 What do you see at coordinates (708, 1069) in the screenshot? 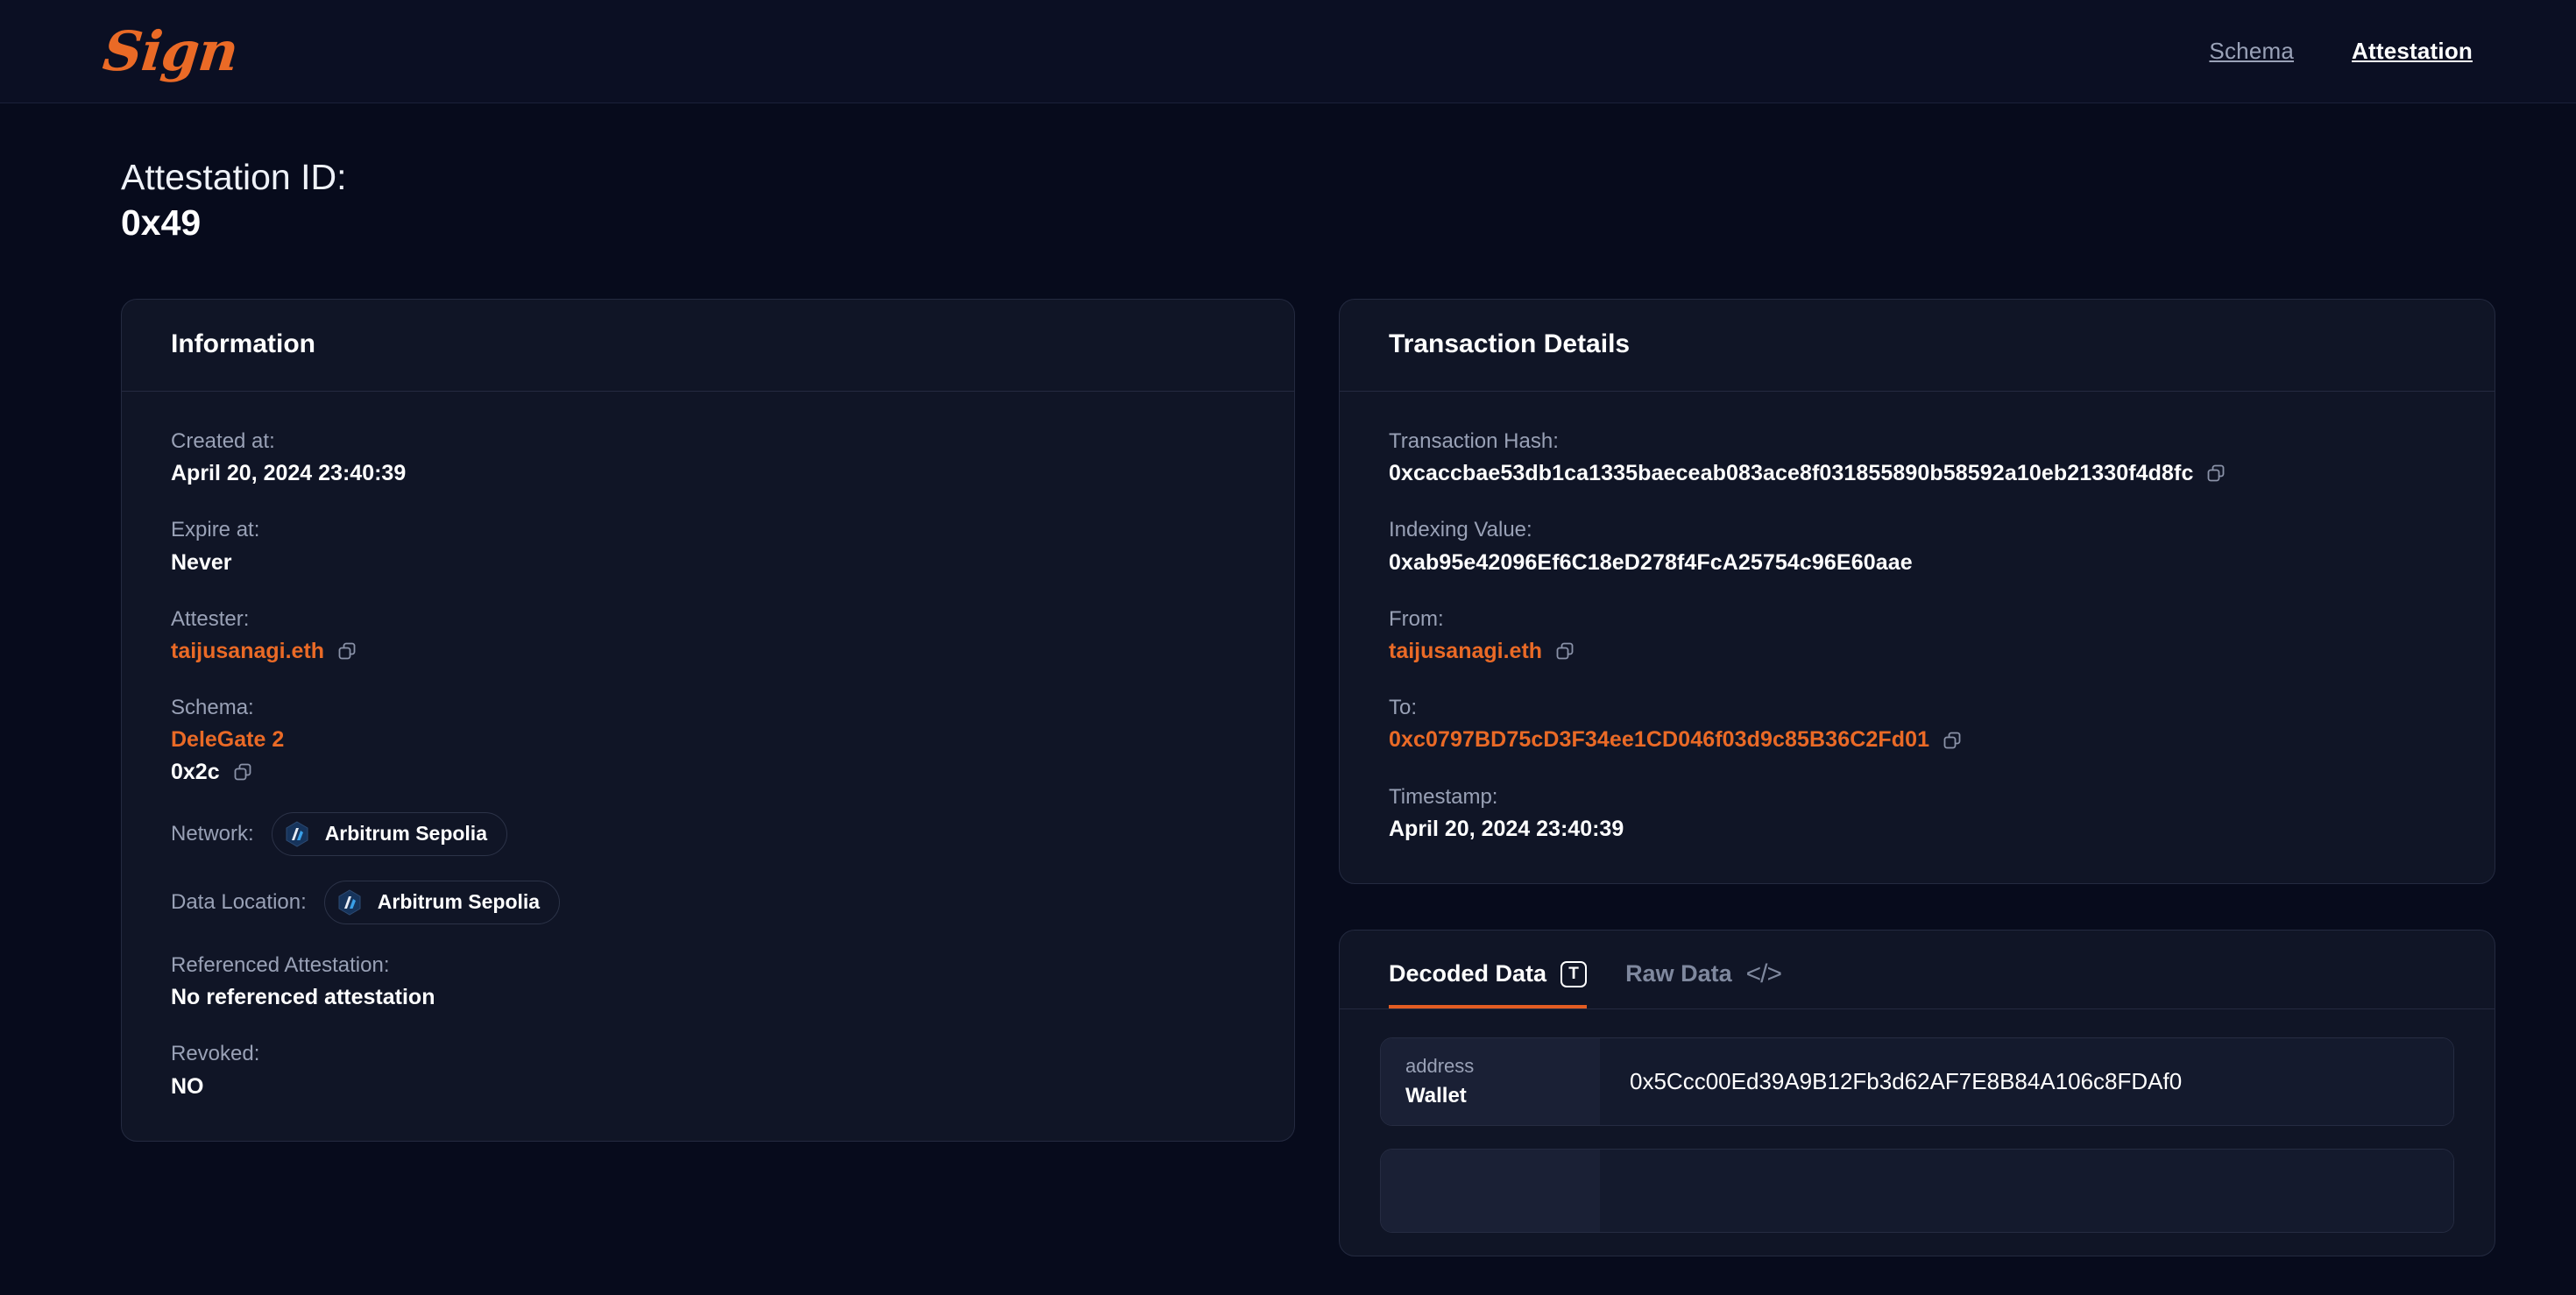
I see `field-revoked: Revoked: NO` at bounding box center [708, 1069].